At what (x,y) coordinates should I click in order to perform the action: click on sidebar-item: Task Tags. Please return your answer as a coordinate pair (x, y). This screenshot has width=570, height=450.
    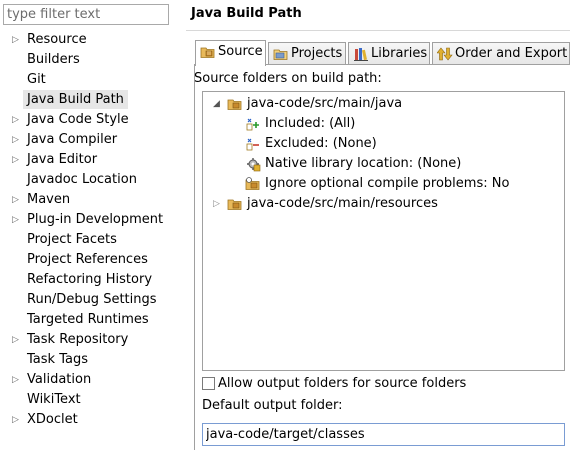
    Looking at the image, I should click on (88, 360).